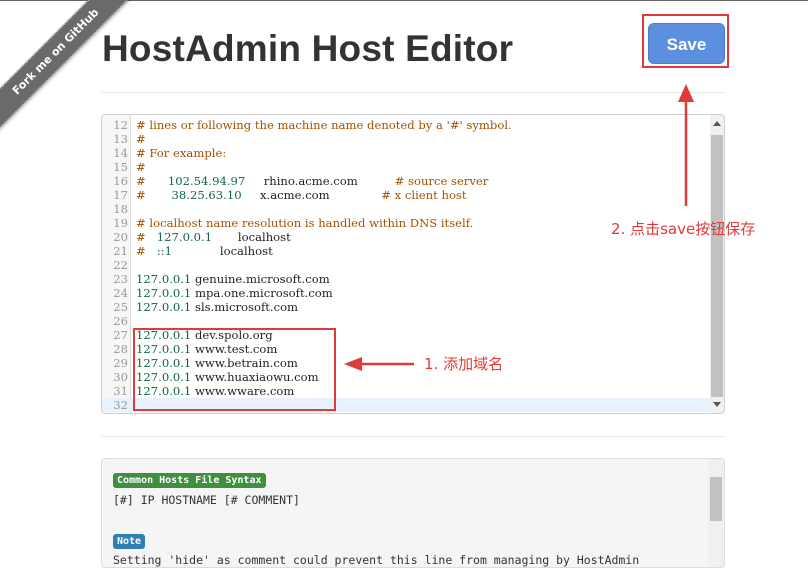 The height and width of the screenshot is (568, 808). I want to click on editor-line: 15 #, so click(407, 167).